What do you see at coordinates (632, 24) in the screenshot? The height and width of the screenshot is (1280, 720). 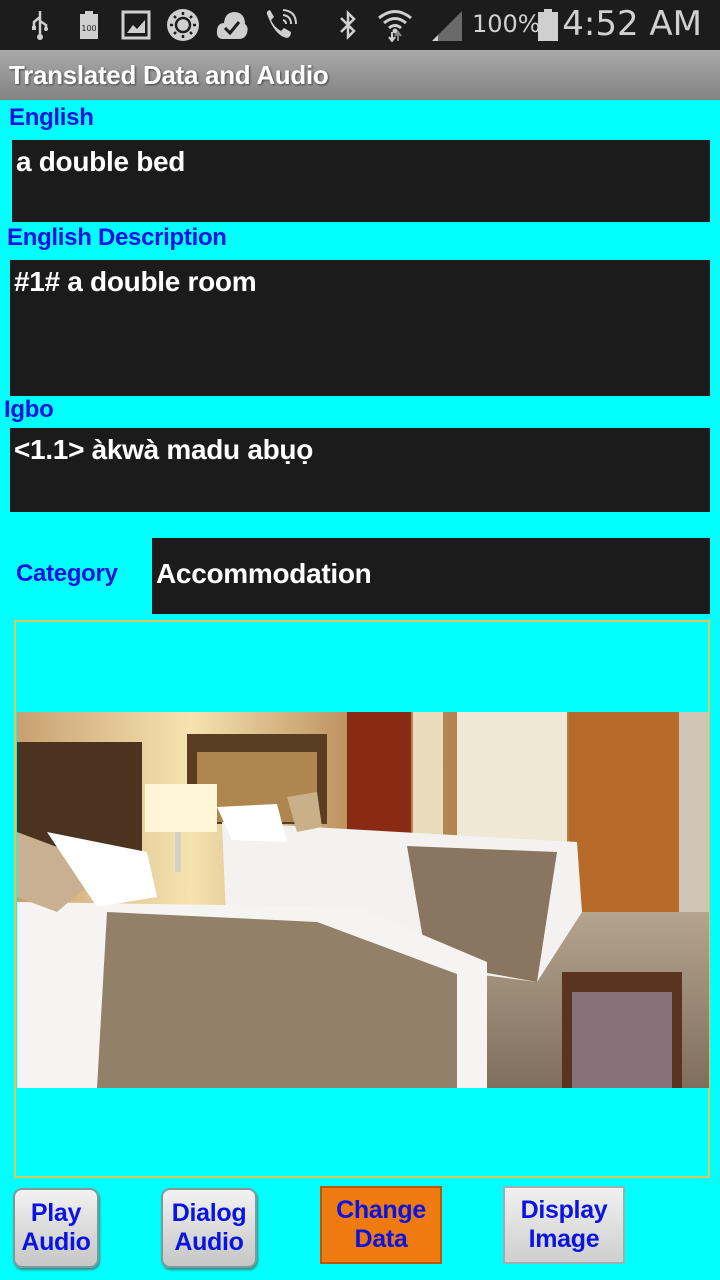 I see `clock: 4:52 AM` at bounding box center [632, 24].